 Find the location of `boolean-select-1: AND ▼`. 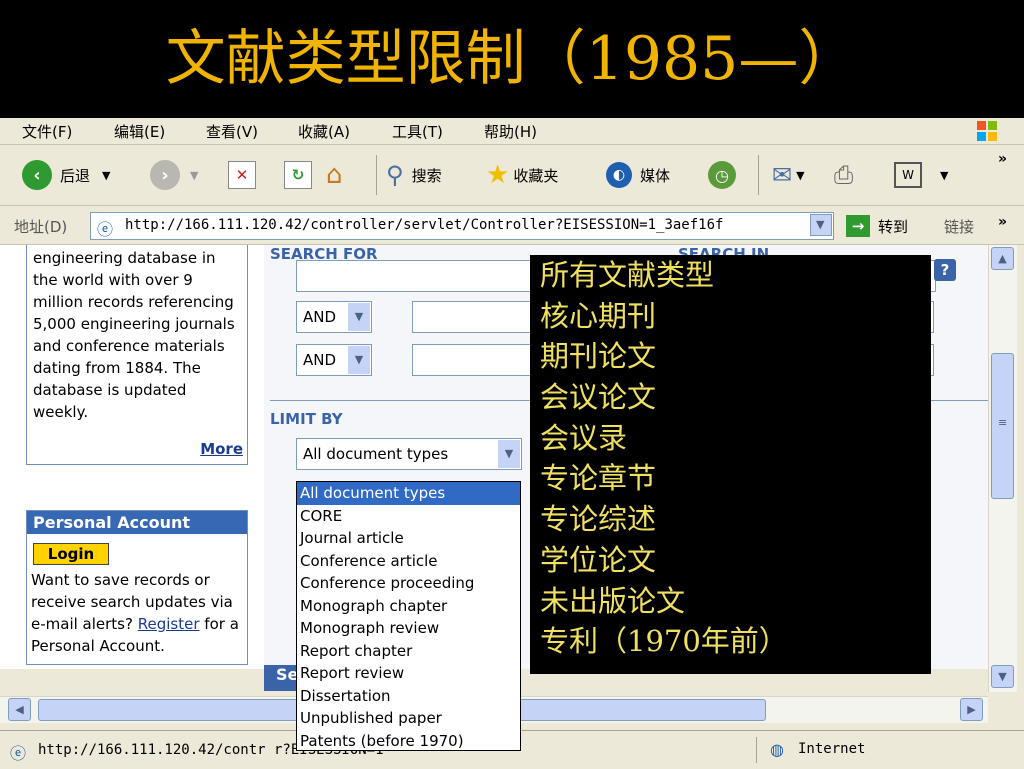

boolean-select-1: AND ▼ is located at coordinates (334, 317).